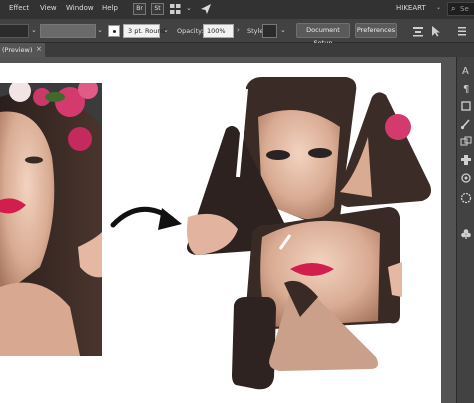 The height and width of the screenshot is (403, 474). What do you see at coordinates (139, 9) in the screenshot?
I see `bridge-button: Br` at bounding box center [139, 9].